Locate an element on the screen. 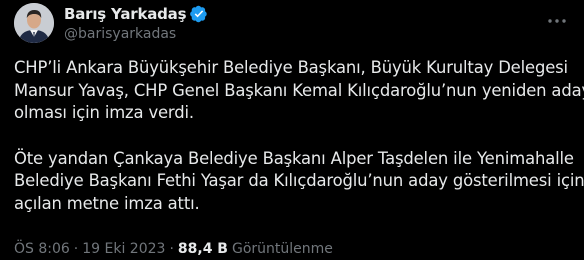 The width and height of the screenshot is (584, 260). more-options-icon is located at coordinates (557, 21).